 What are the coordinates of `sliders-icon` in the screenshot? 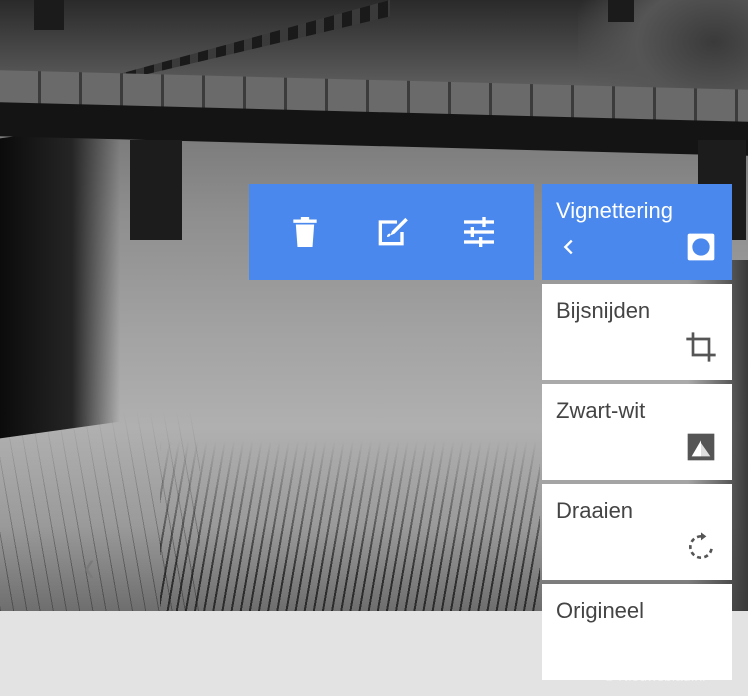 It's located at (478, 232).